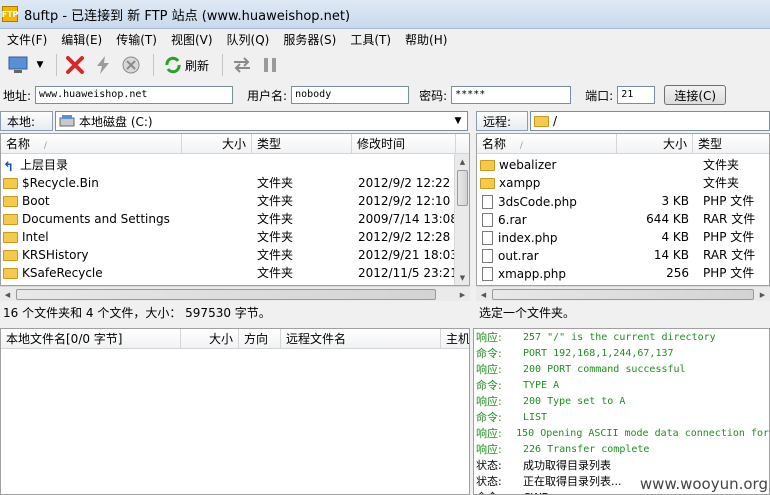  What do you see at coordinates (75, 65) in the screenshot?
I see `disconnect-button` at bounding box center [75, 65].